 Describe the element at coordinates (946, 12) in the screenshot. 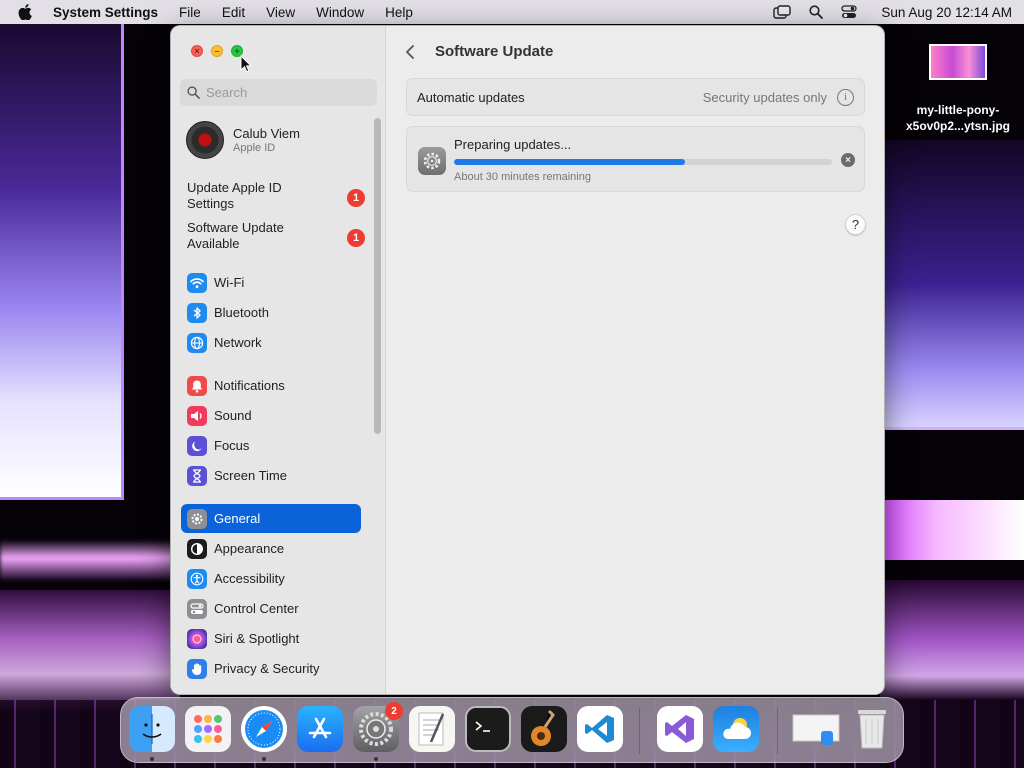

I see `menu-clock: Sun Aug 20 12:14 AM` at that location.